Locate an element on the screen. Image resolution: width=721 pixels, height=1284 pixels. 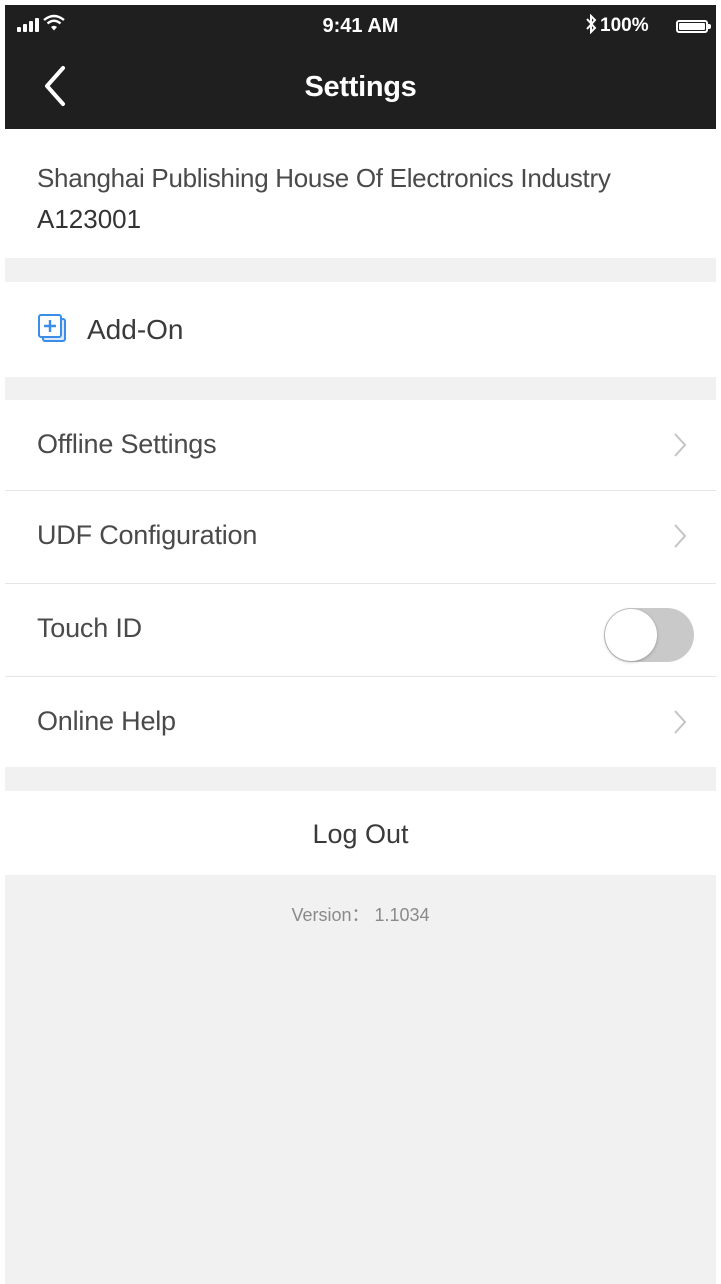
battery-percent: 100% is located at coordinates (624, 25).